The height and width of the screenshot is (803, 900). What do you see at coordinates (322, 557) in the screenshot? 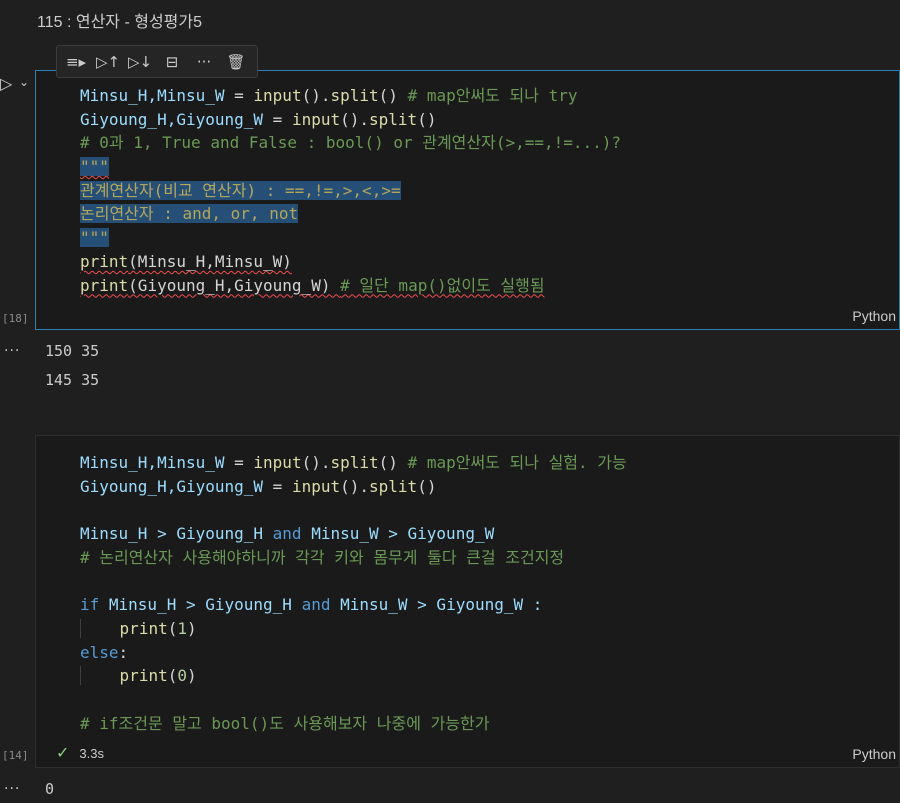
I see `code-line: # 논리연산자 사용해야하니까 각각 키와 몸무게 둘다 큰걸 조건지정` at bounding box center [322, 557].